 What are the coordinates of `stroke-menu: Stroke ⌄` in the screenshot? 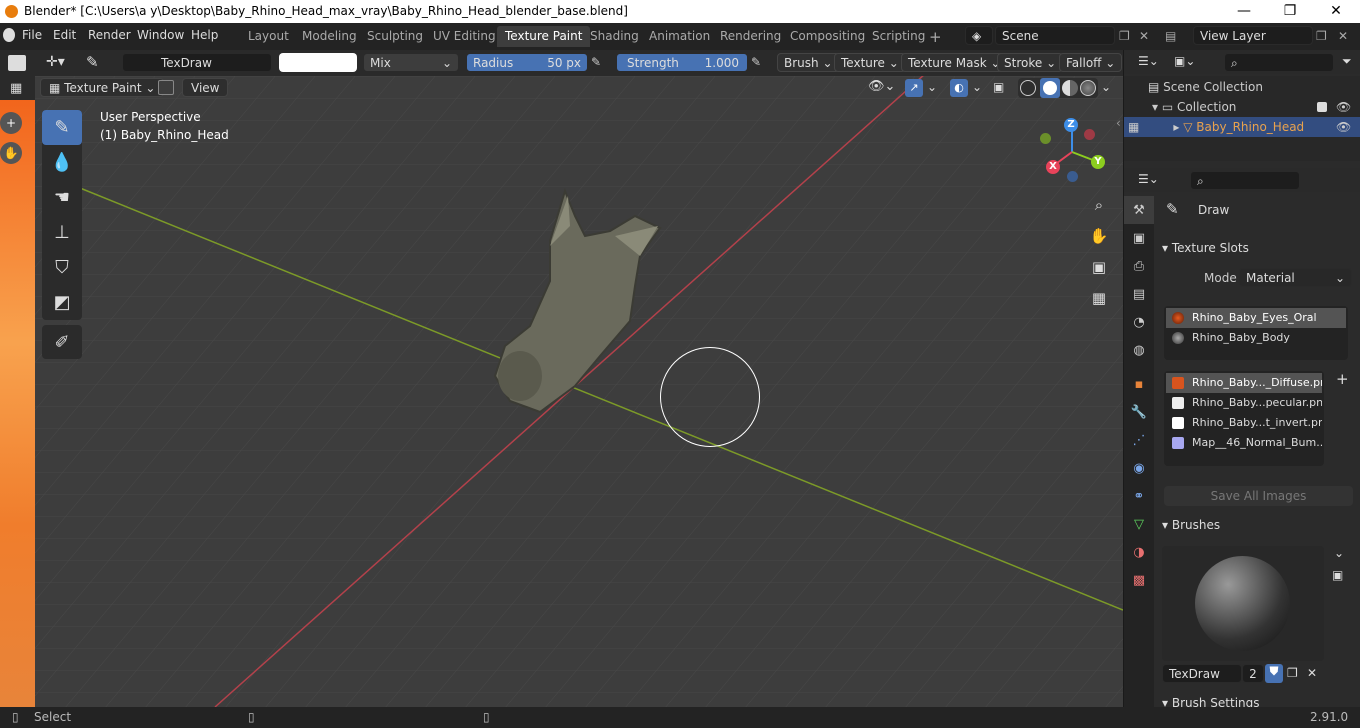 It's located at (1030, 62).